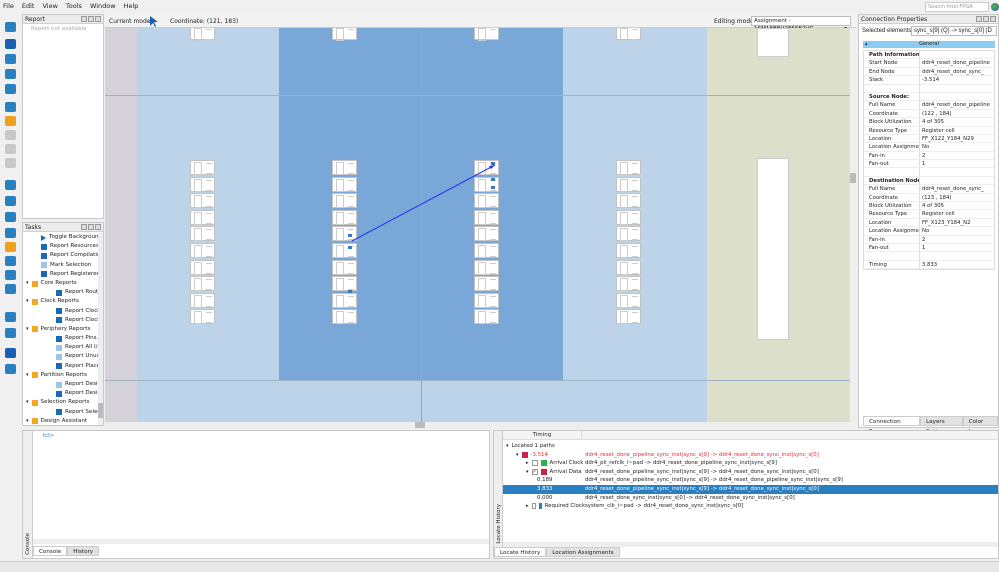 The width and height of the screenshot is (999, 572). I want to click on fanin-icon, so click(10, 185).